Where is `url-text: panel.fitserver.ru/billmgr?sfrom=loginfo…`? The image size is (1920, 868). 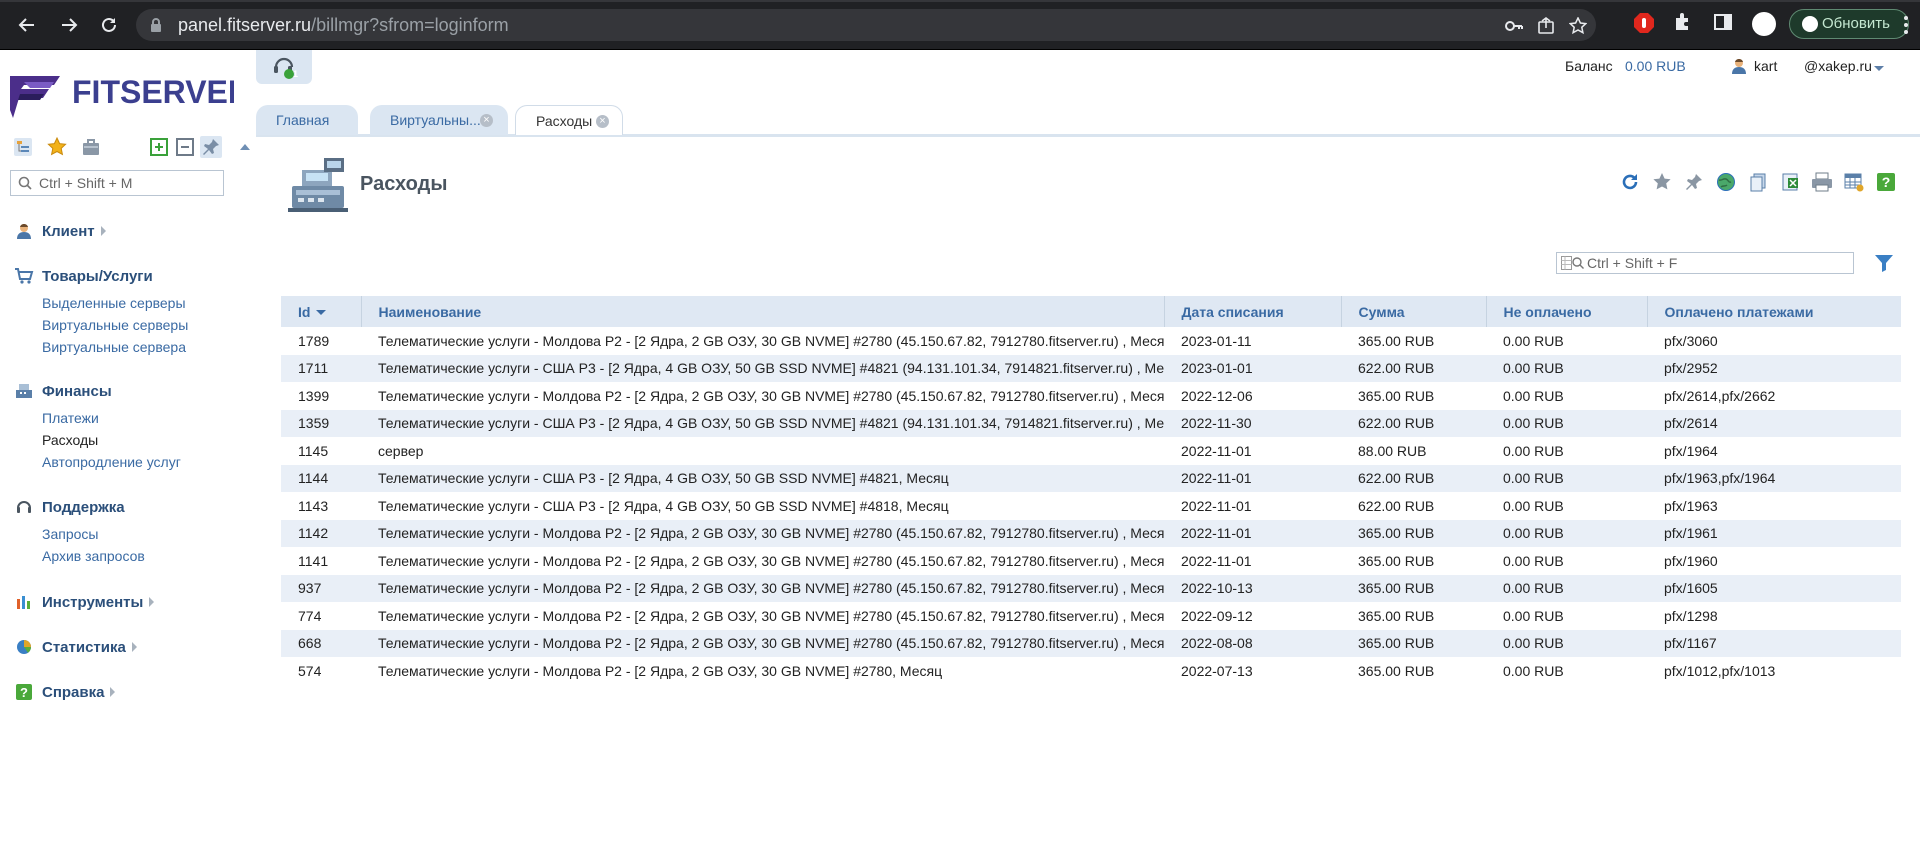 url-text: panel.fitserver.ru/billmgr?sfrom=loginfo… is located at coordinates (343, 25).